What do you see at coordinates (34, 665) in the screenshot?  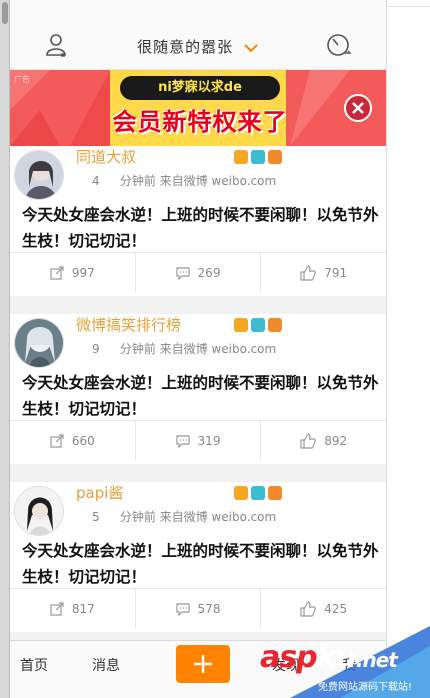 I see `tab-home: 首页` at bounding box center [34, 665].